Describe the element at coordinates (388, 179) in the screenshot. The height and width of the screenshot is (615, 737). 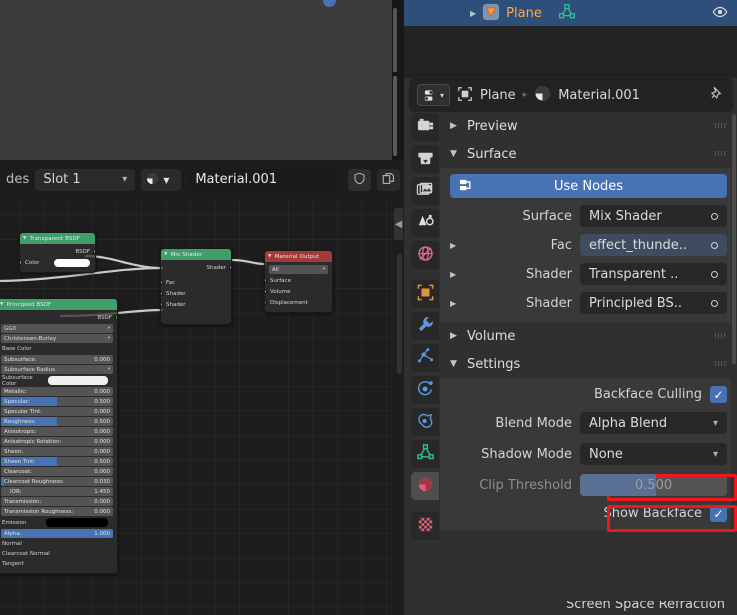
I see `new-material-button` at that location.